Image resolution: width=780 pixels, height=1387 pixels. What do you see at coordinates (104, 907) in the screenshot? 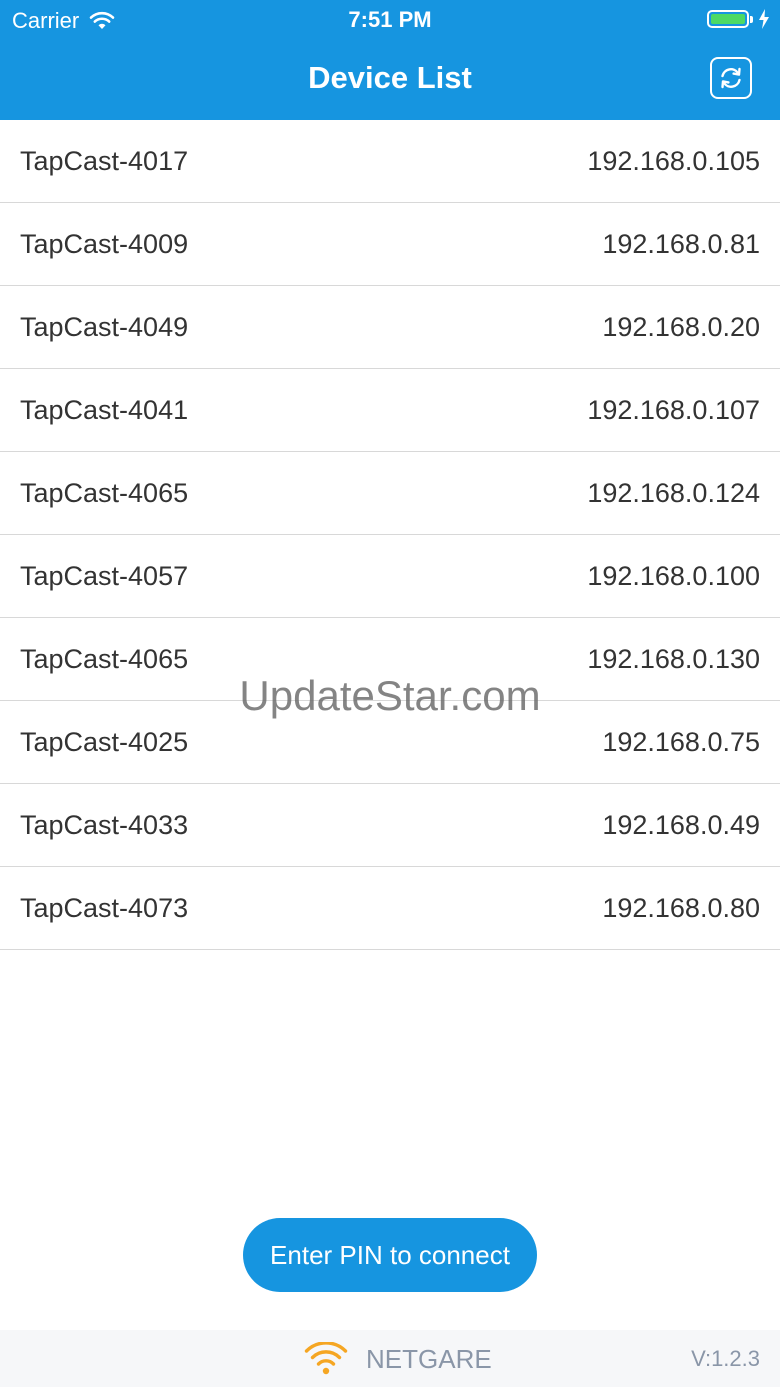
I see `device-name: TapCast-4073` at bounding box center [104, 907].